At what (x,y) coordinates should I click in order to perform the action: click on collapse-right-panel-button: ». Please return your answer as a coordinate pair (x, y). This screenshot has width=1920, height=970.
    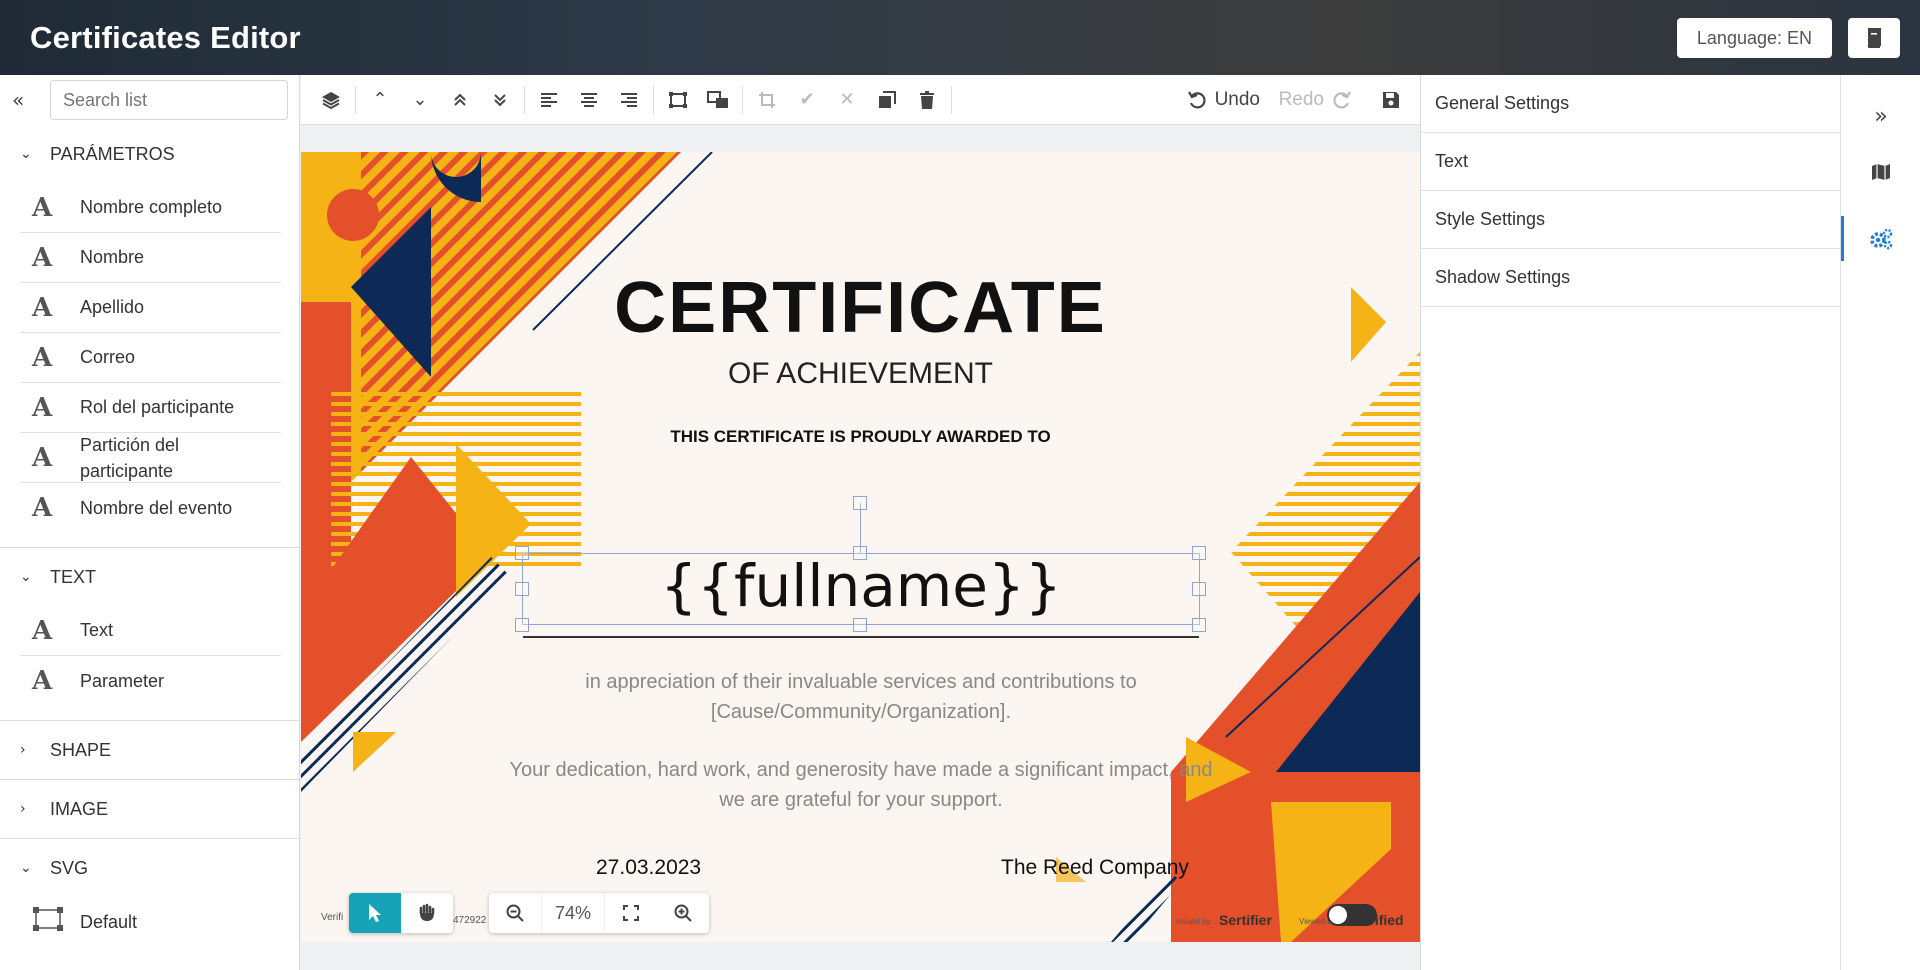
    Looking at the image, I should click on (1880, 116).